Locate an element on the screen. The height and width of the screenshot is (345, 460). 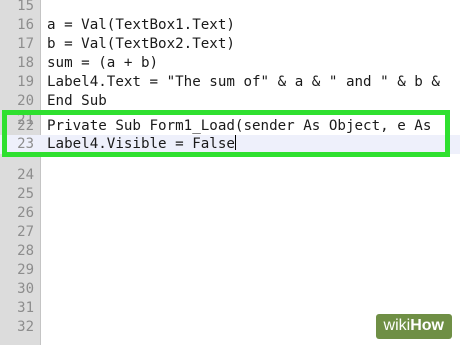
code-line: 18 sum = (a + b) is located at coordinates (230, 63).